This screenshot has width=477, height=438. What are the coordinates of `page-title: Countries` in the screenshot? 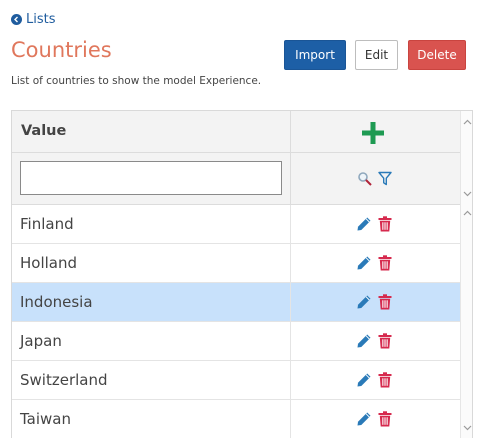 It's located at (61, 50).